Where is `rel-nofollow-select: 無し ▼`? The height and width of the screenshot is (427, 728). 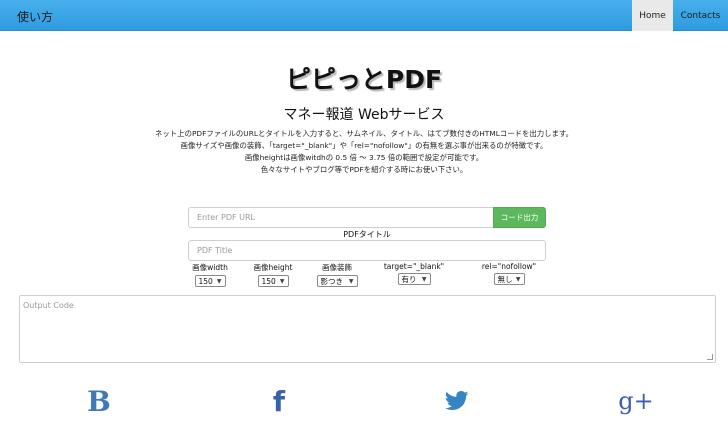 rel-nofollow-select: 無し ▼ is located at coordinates (509, 279).